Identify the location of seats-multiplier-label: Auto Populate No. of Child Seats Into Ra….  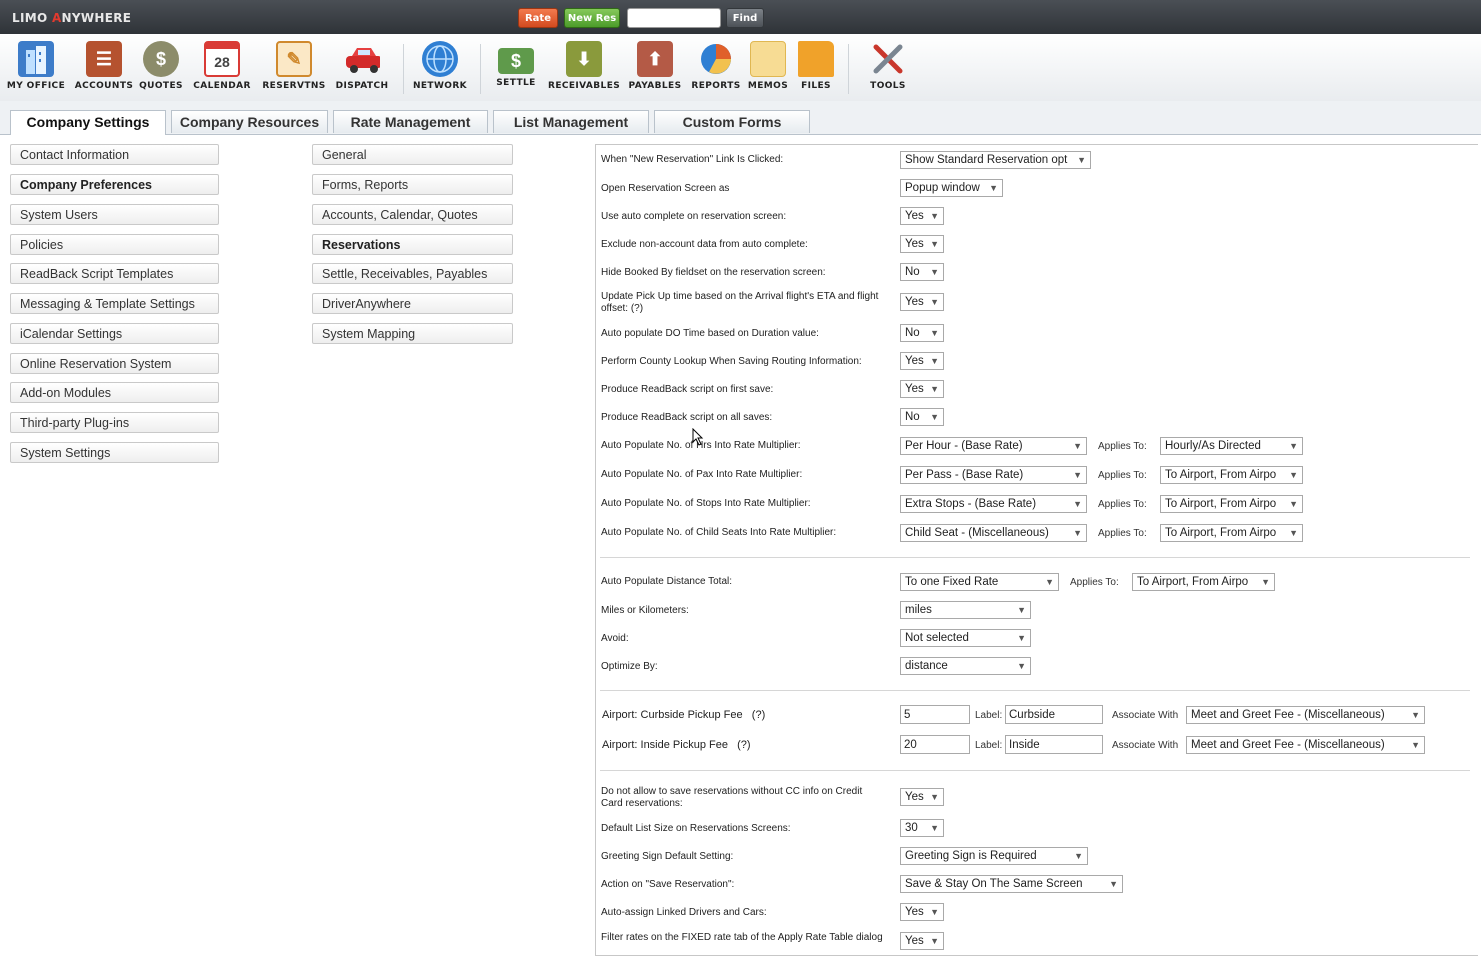
(719, 532).